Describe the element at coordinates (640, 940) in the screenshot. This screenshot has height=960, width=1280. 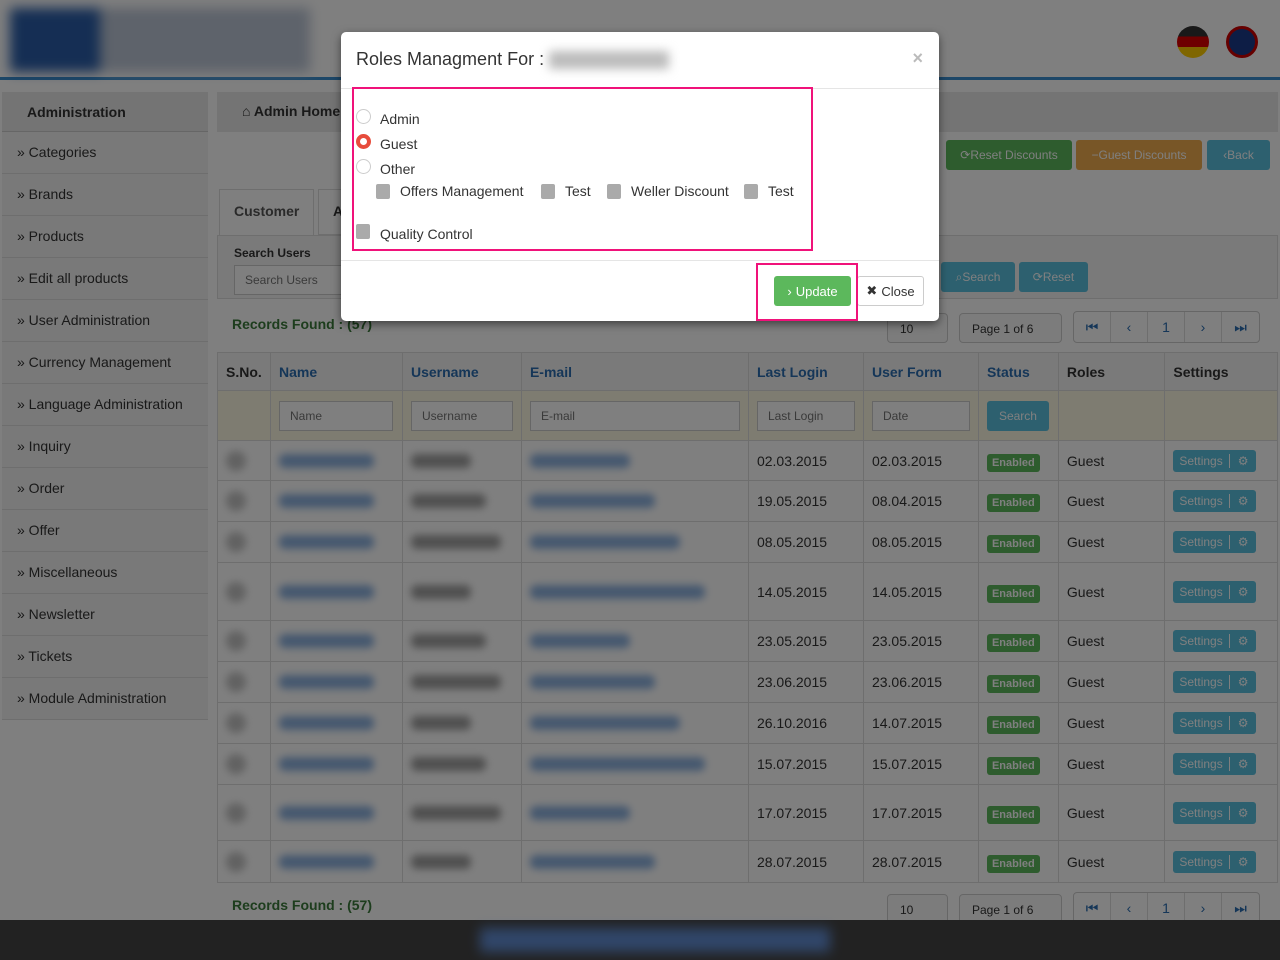
I see `taskbar` at that location.